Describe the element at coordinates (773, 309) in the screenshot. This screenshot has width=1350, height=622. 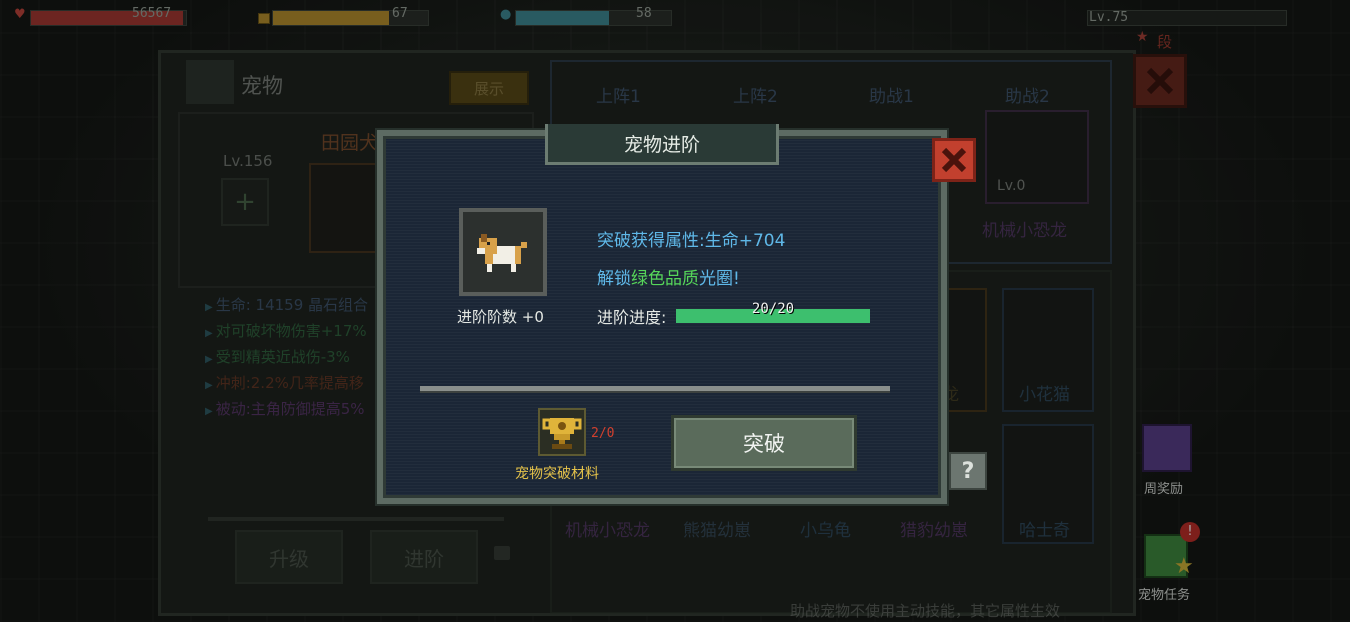
I see `progress-text: 20/20` at that location.